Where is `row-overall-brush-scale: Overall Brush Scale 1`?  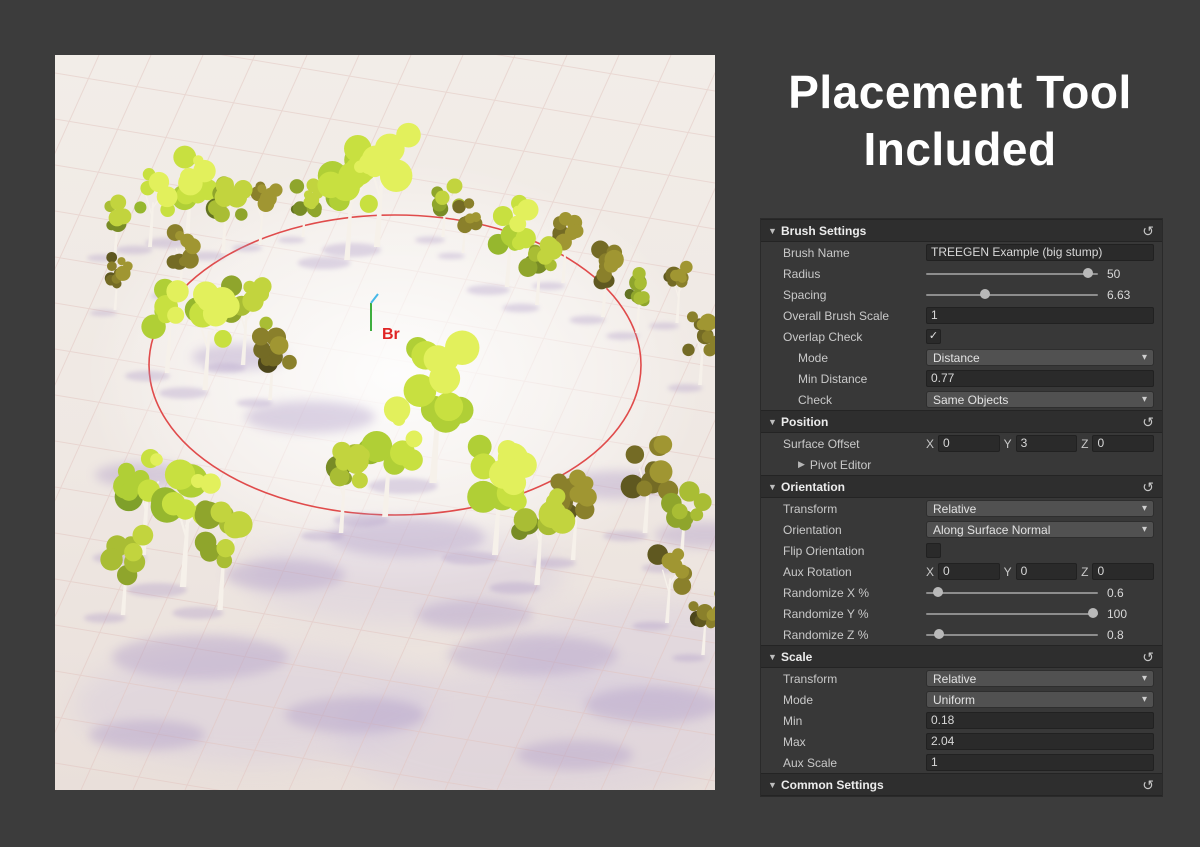 row-overall-brush-scale: Overall Brush Scale 1 is located at coordinates (961, 315).